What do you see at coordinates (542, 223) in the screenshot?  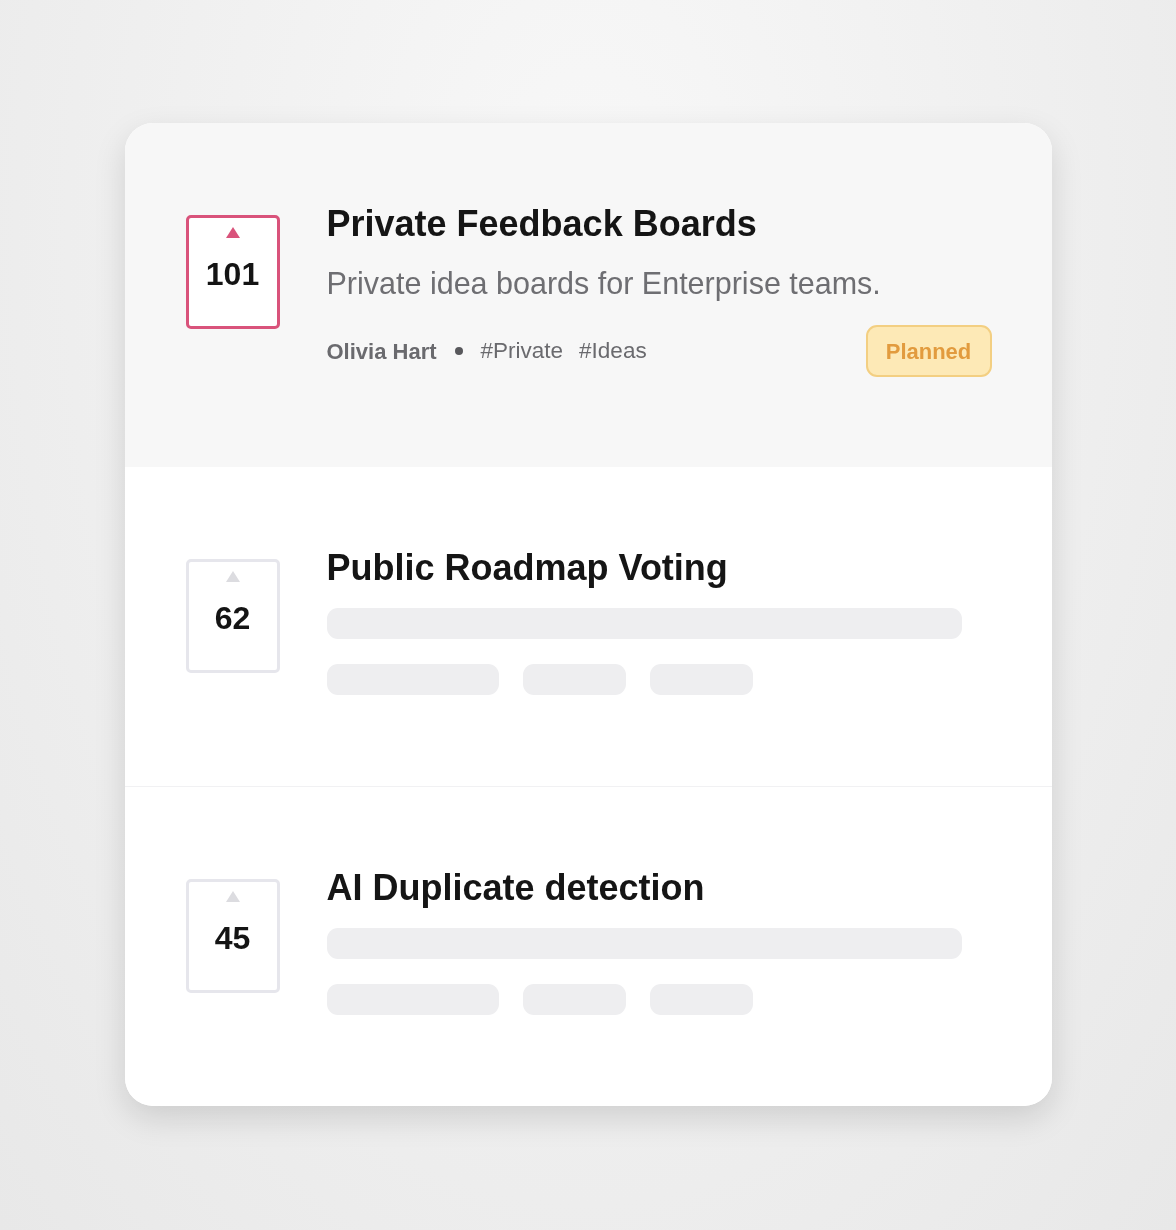 I see `item-title: Private Feedback Boards` at bounding box center [542, 223].